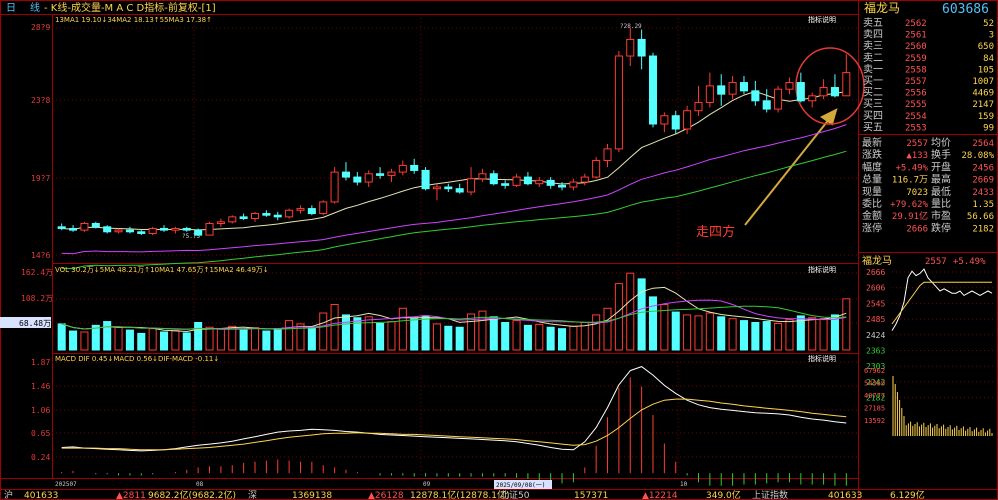 The height and width of the screenshot is (500, 998). Describe the element at coordinates (988, 24) in the screenshot. I see `orderbook-volume: 52` at that location.